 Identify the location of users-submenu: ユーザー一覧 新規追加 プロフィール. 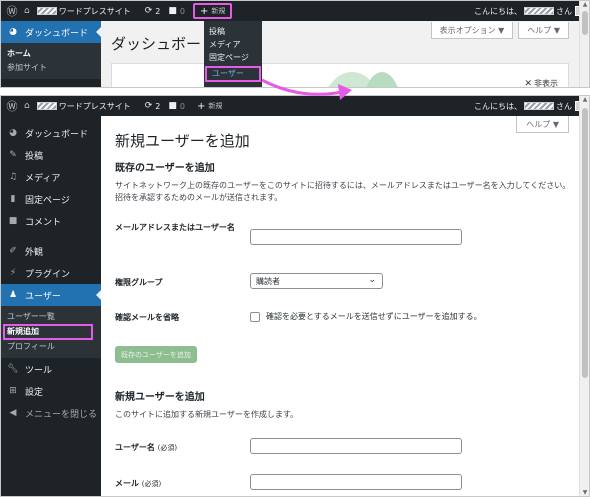
(51, 332).